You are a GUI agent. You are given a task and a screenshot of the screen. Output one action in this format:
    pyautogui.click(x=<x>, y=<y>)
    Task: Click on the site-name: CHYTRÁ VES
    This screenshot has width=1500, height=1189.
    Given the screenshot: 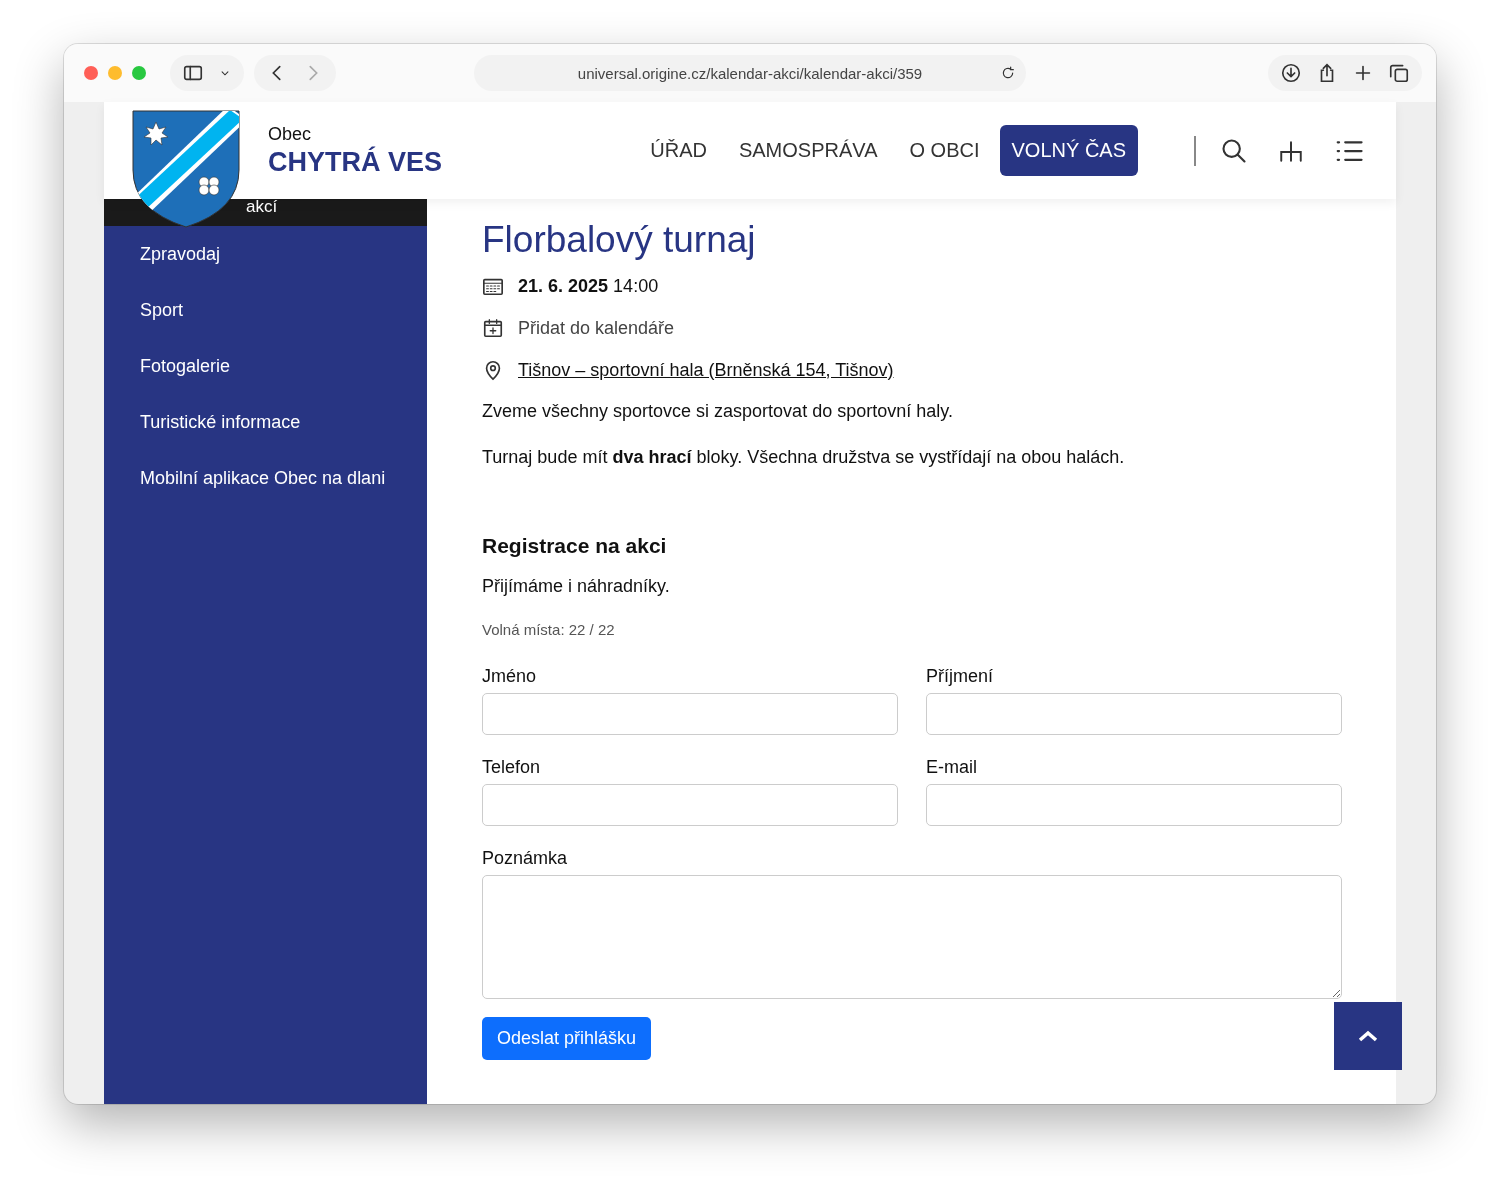 What is the action you would take?
    pyautogui.click(x=355, y=162)
    